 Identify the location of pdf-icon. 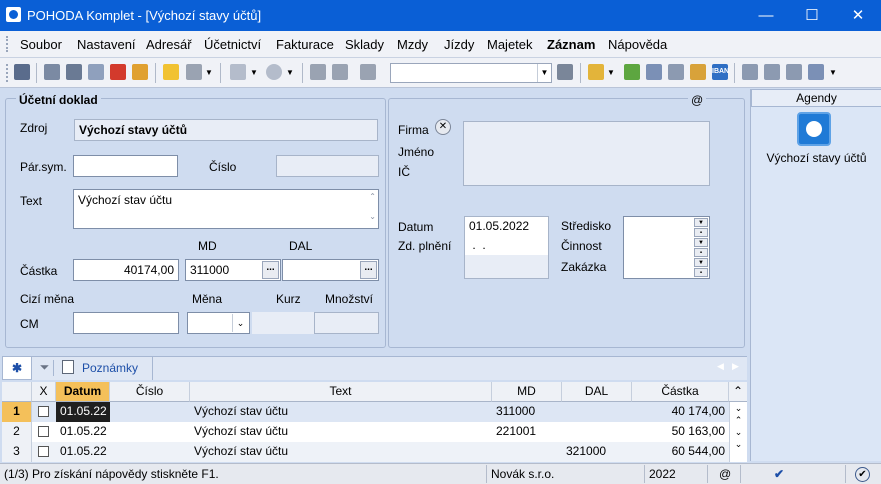
(118, 72).